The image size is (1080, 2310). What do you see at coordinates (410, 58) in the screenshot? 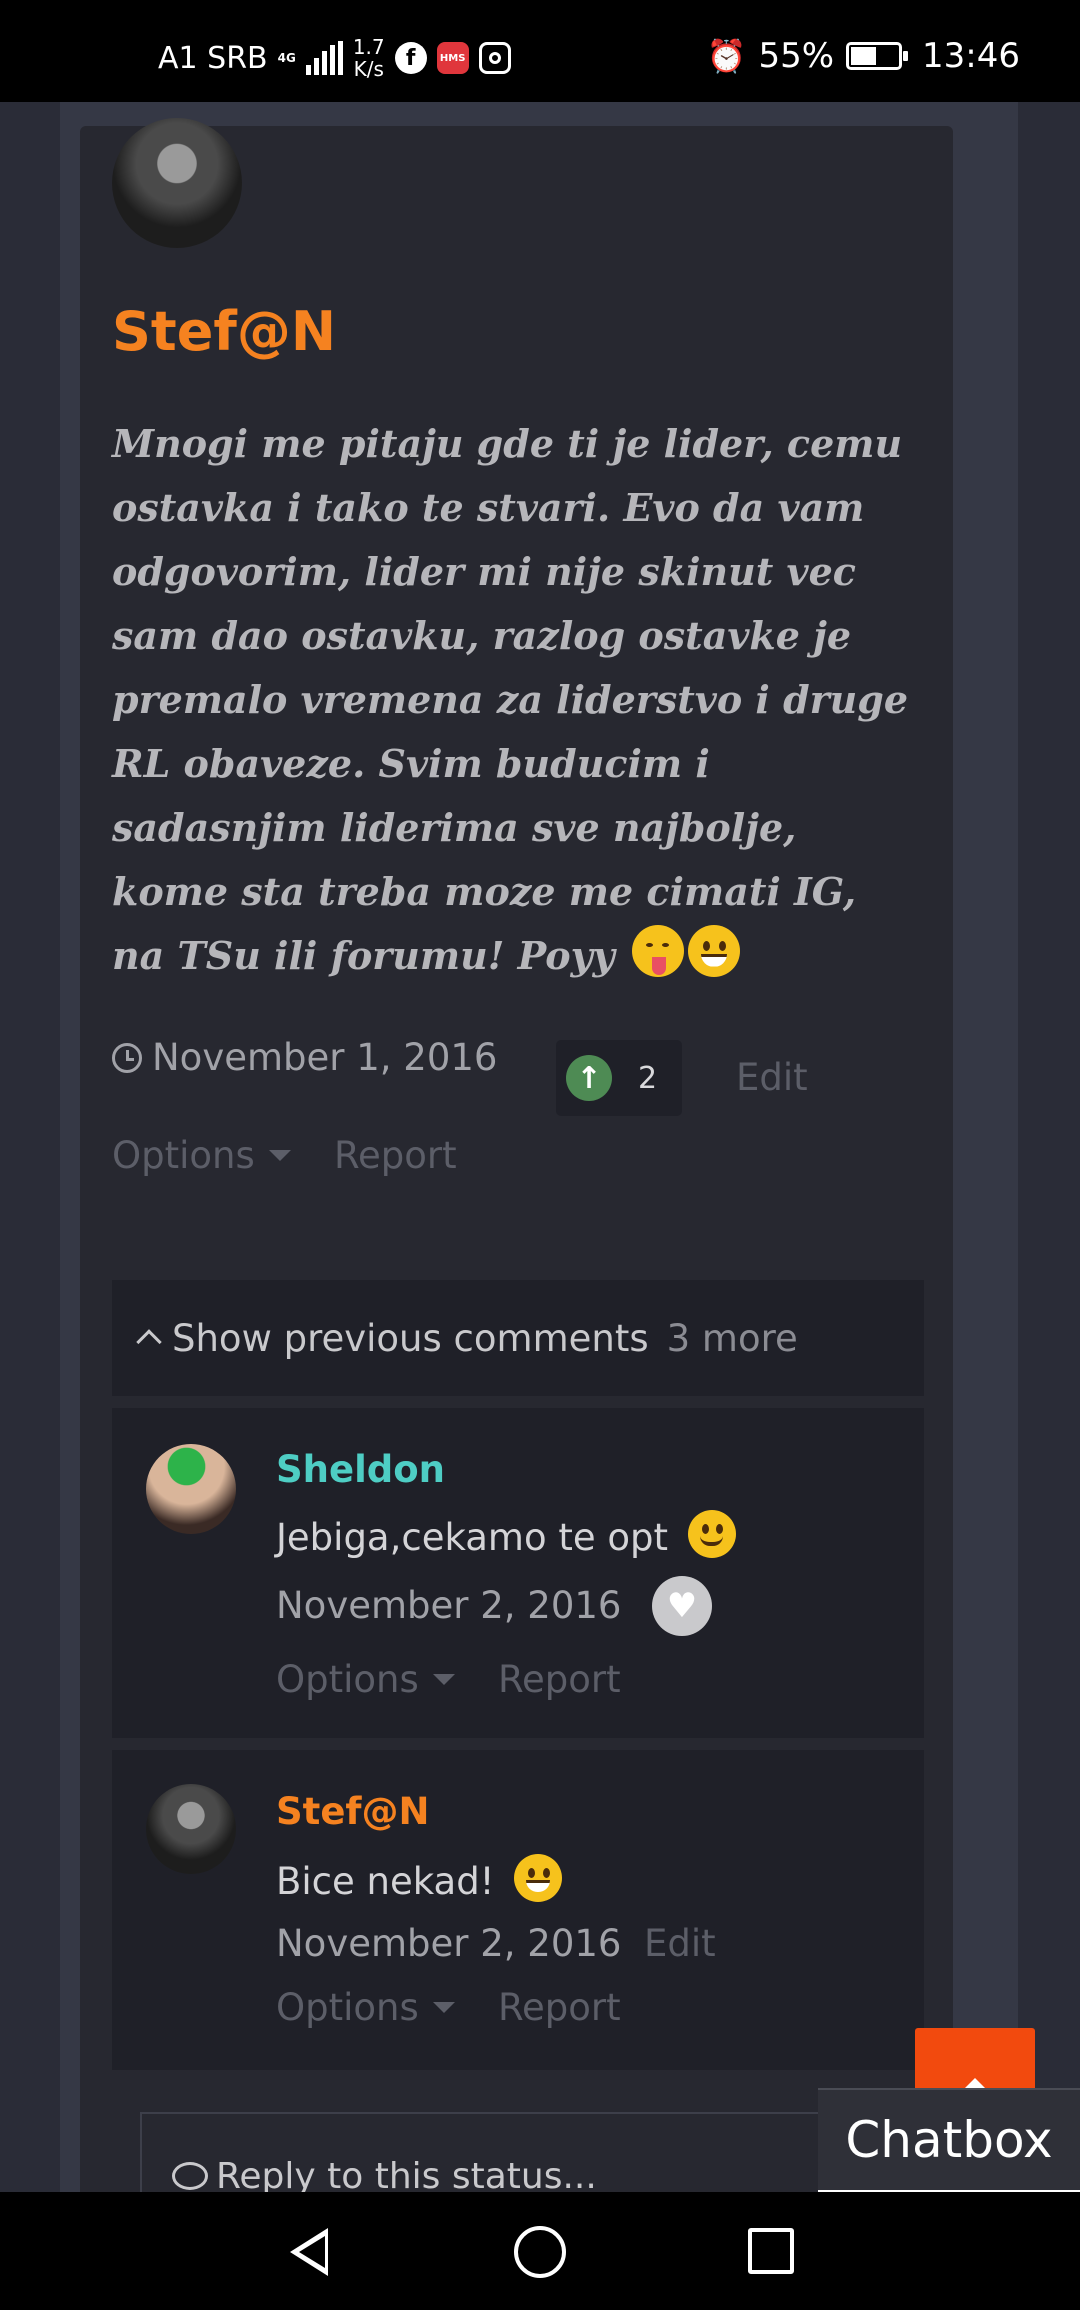
I see `facebook-icon: f` at bounding box center [410, 58].